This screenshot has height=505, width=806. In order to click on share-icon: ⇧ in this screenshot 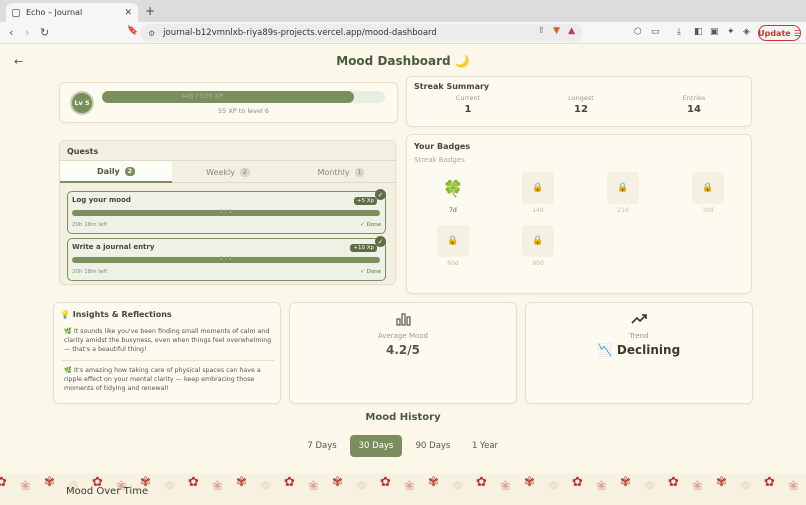, I will do `click(542, 31)`.